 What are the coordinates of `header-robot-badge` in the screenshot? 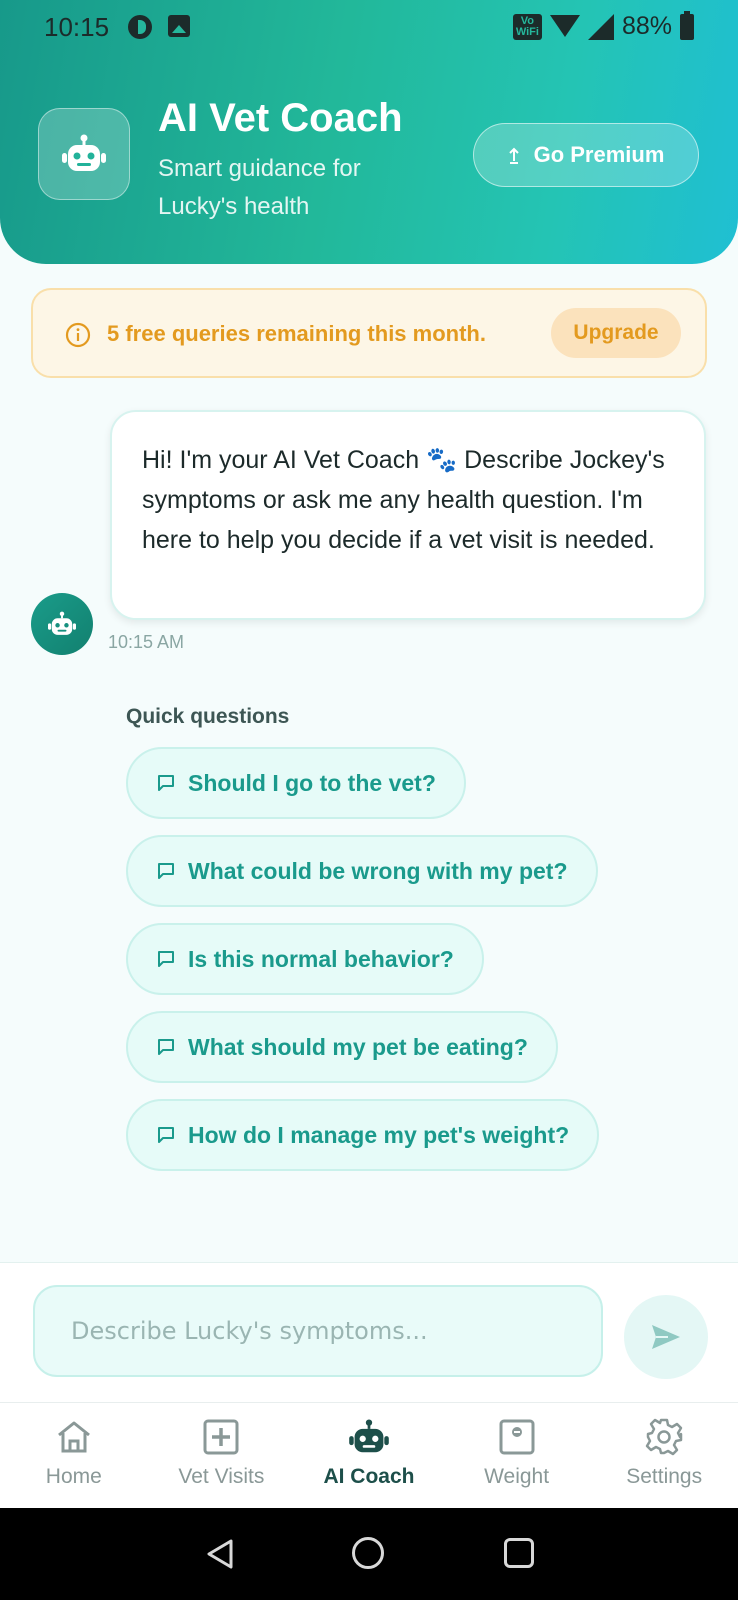 It's located at (84, 154).